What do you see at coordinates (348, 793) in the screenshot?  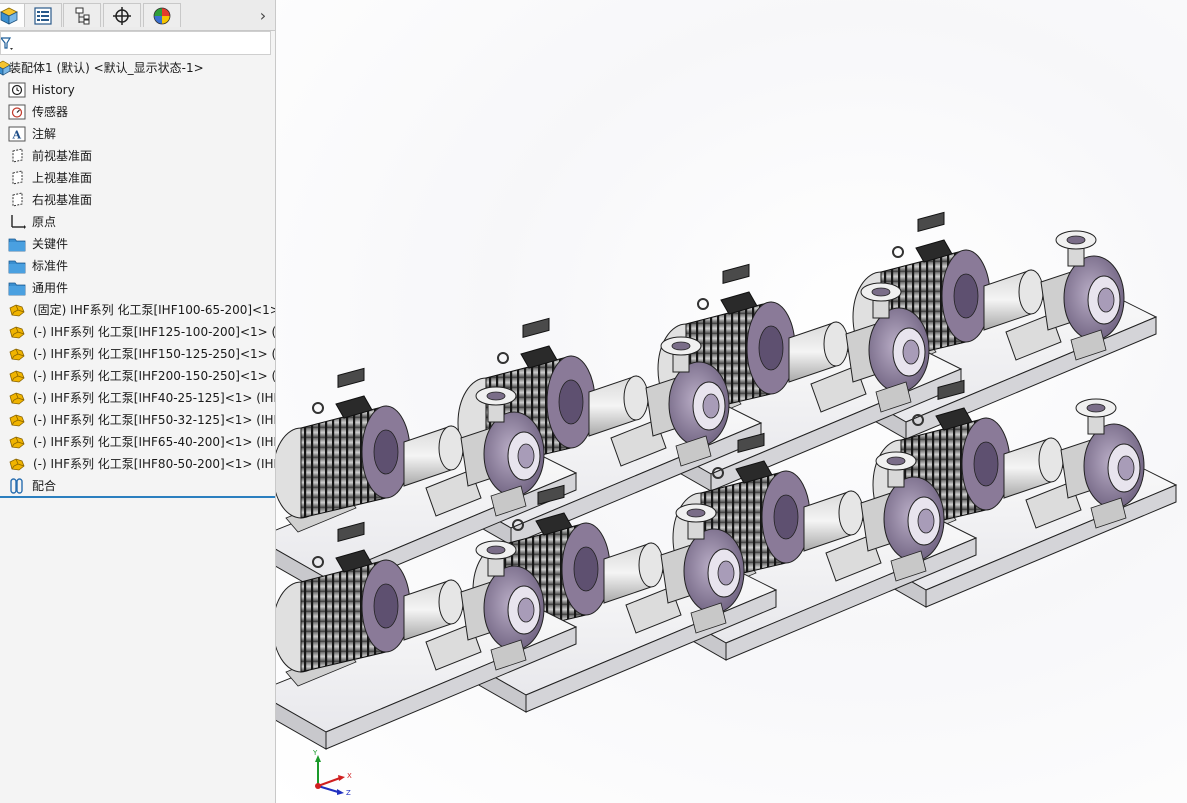 I see `triad-z-label: Z` at bounding box center [348, 793].